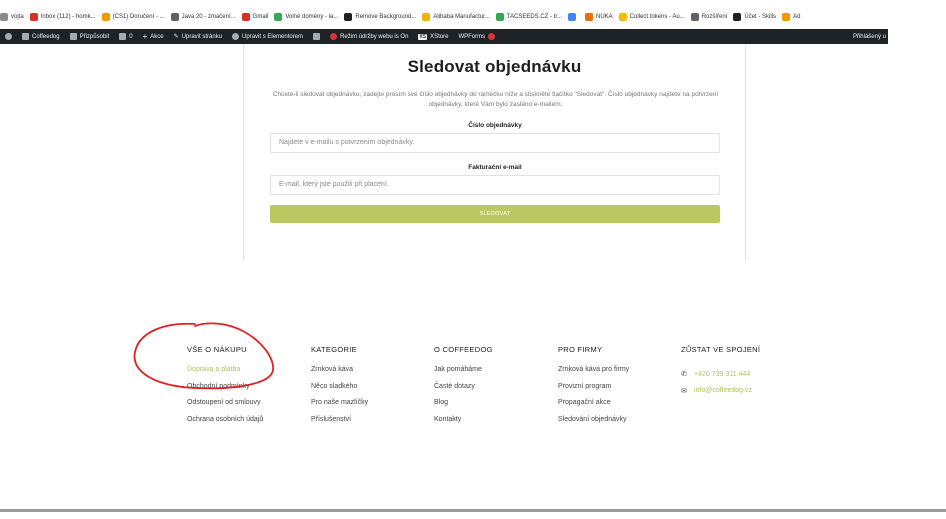 The width and height of the screenshot is (946, 519). What do you see at coordinates (463, 407) in the screenshot?
I see `footer-link-blog: Blog` at bounding box center [463, 407].